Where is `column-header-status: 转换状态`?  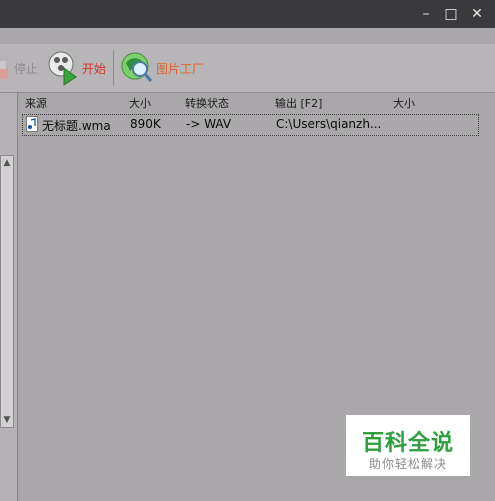
column-header-status: 转换状态 is located at coordinates (207, 103).